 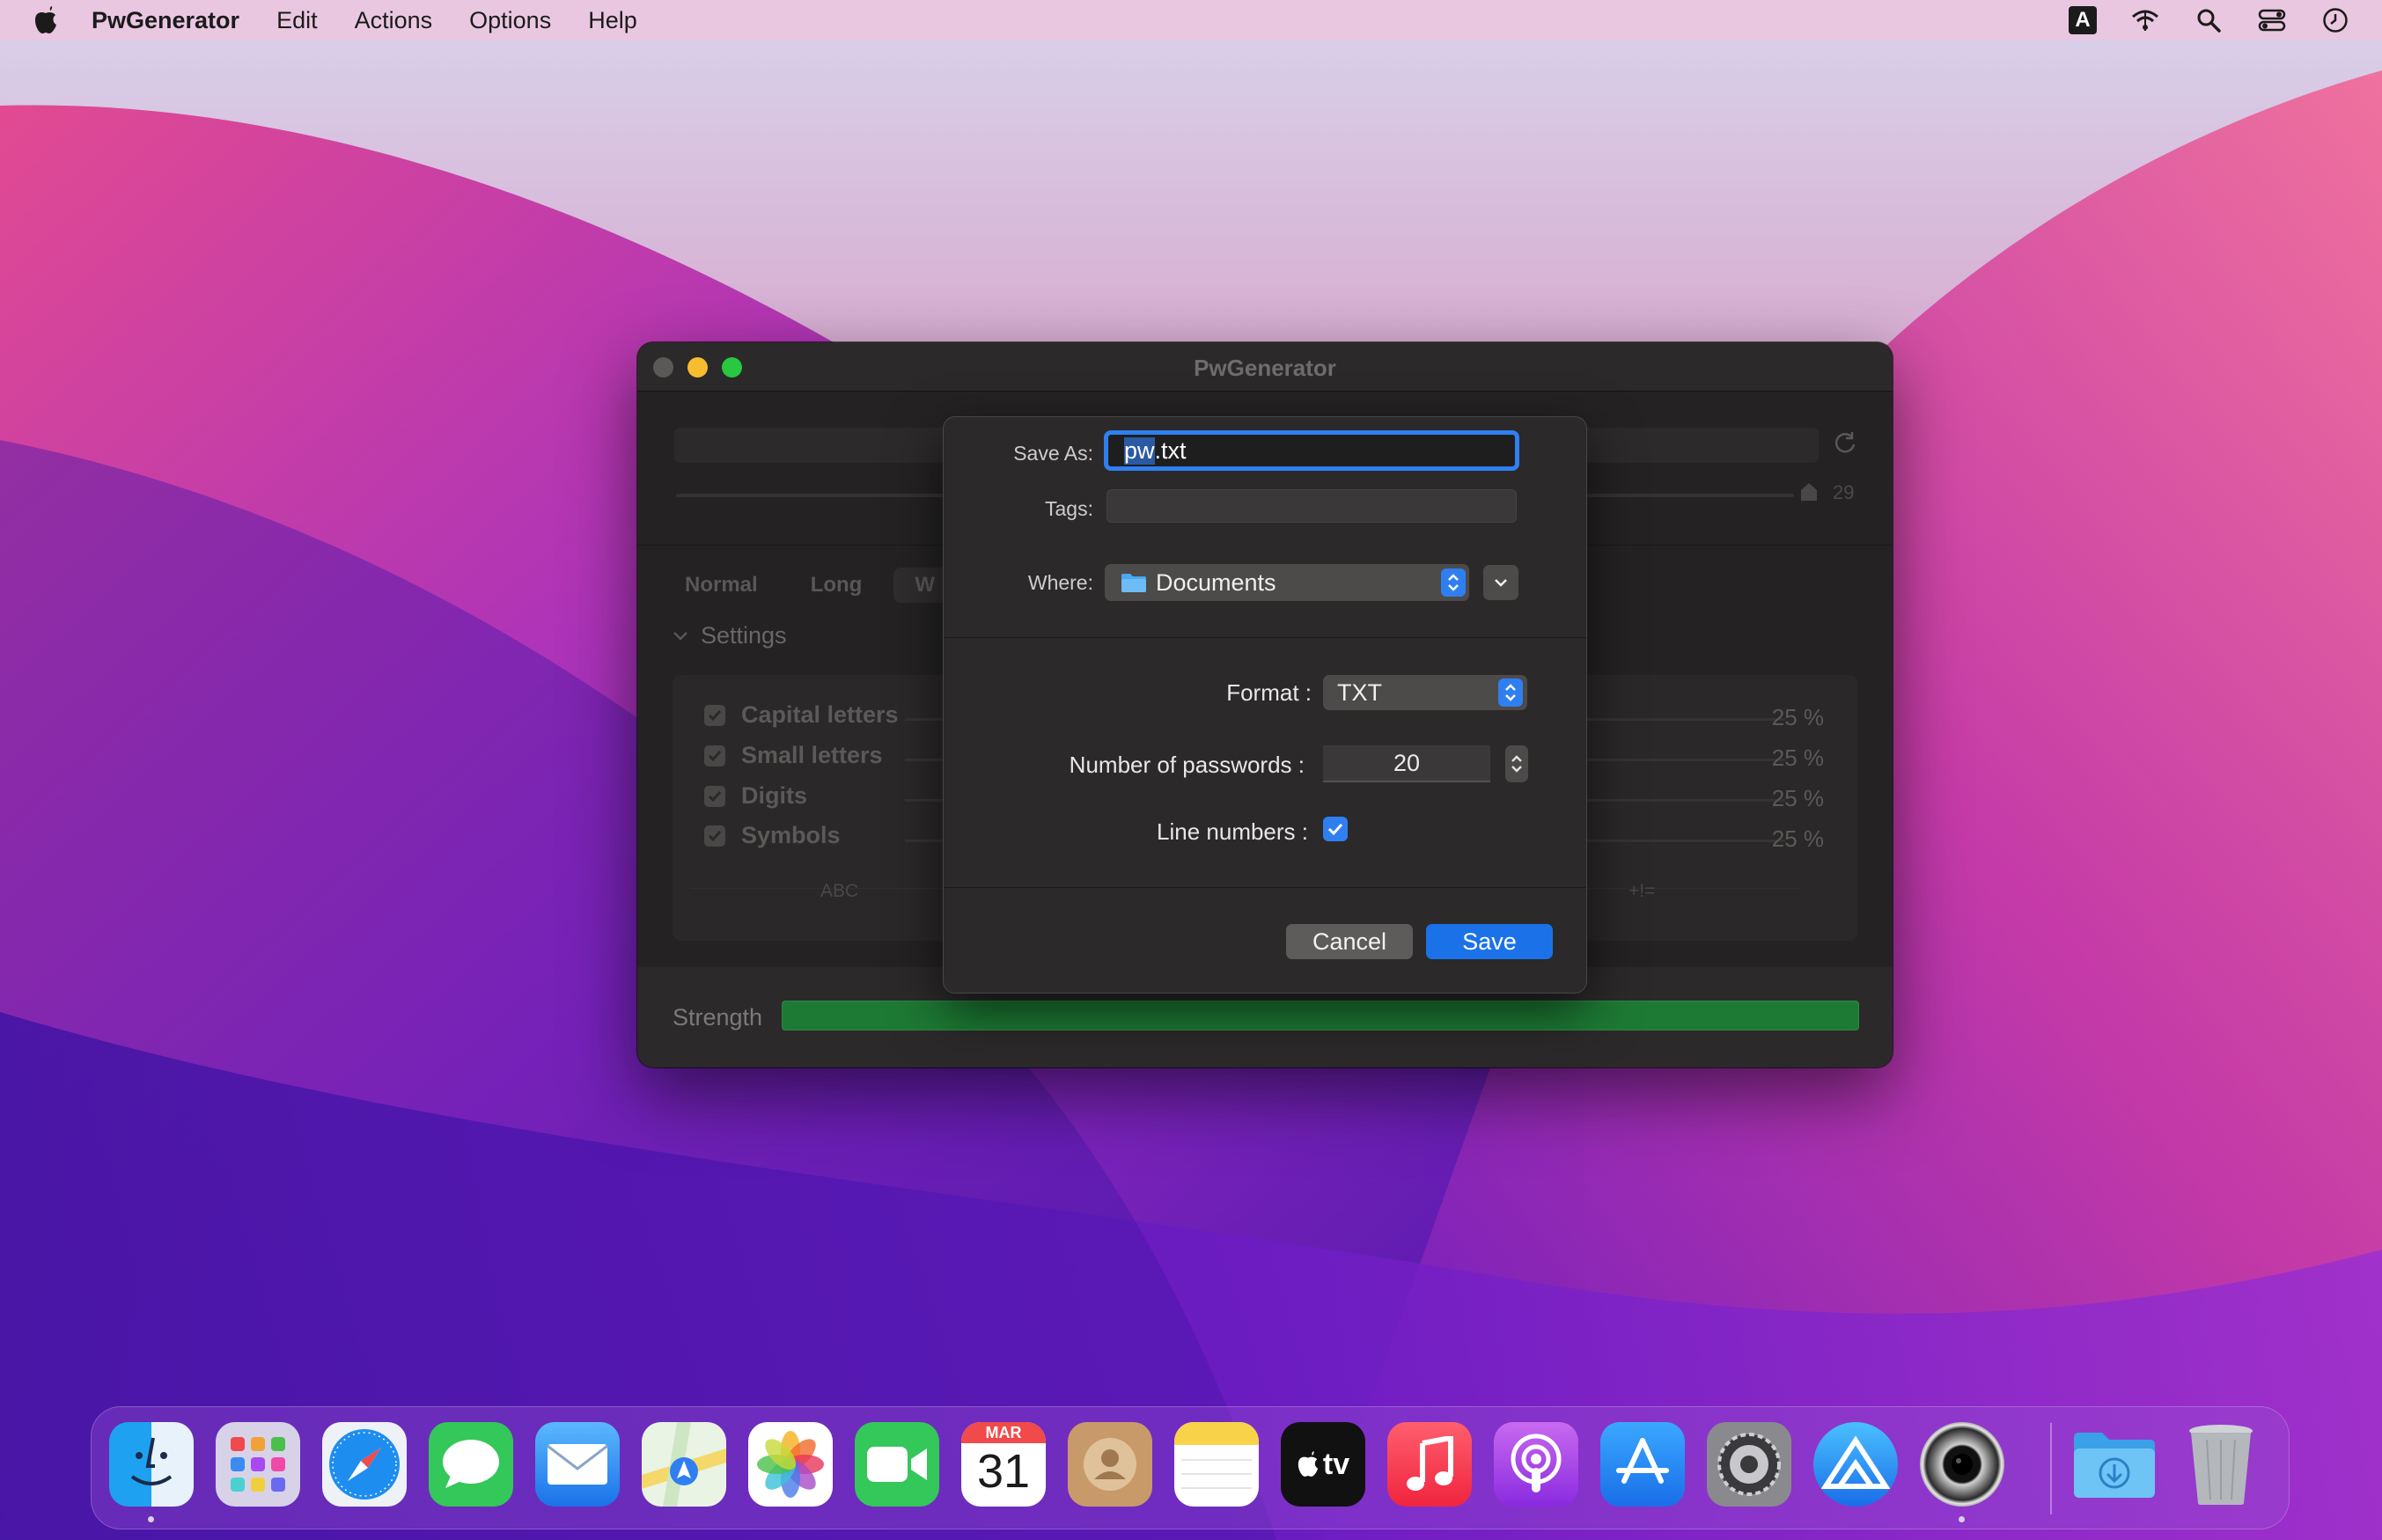 What do you see at coordinates (1809, 492) in the screenshot?
I see `length-slider-knob` at bounding box center [1809, 492].